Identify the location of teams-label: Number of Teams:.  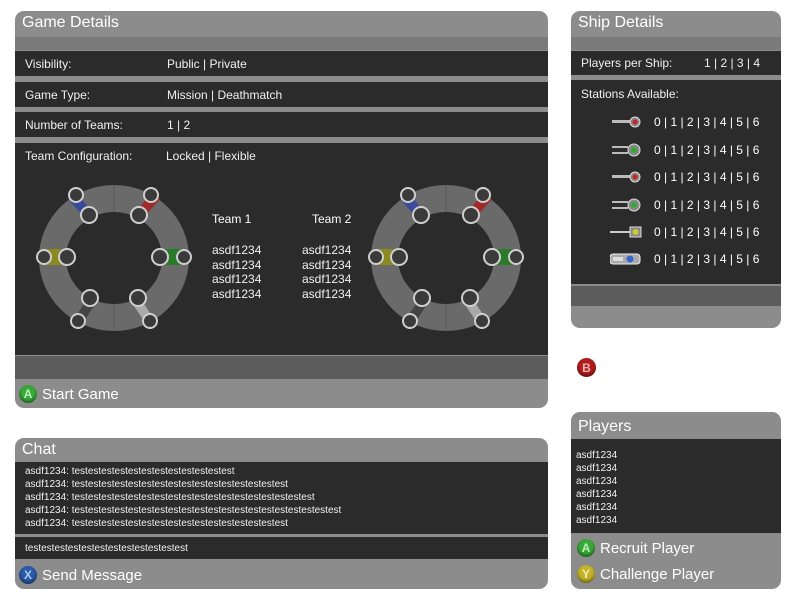
(74, 125).